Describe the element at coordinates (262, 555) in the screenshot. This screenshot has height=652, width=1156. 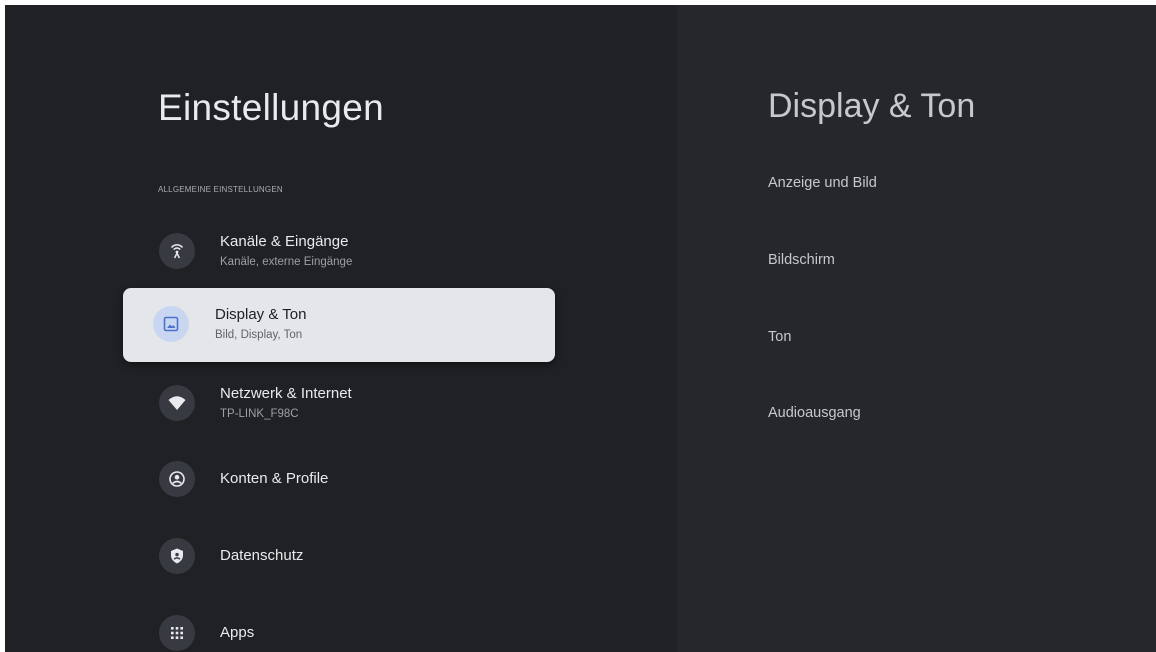
I see `menu-item-label: Datenschutz` at that location.